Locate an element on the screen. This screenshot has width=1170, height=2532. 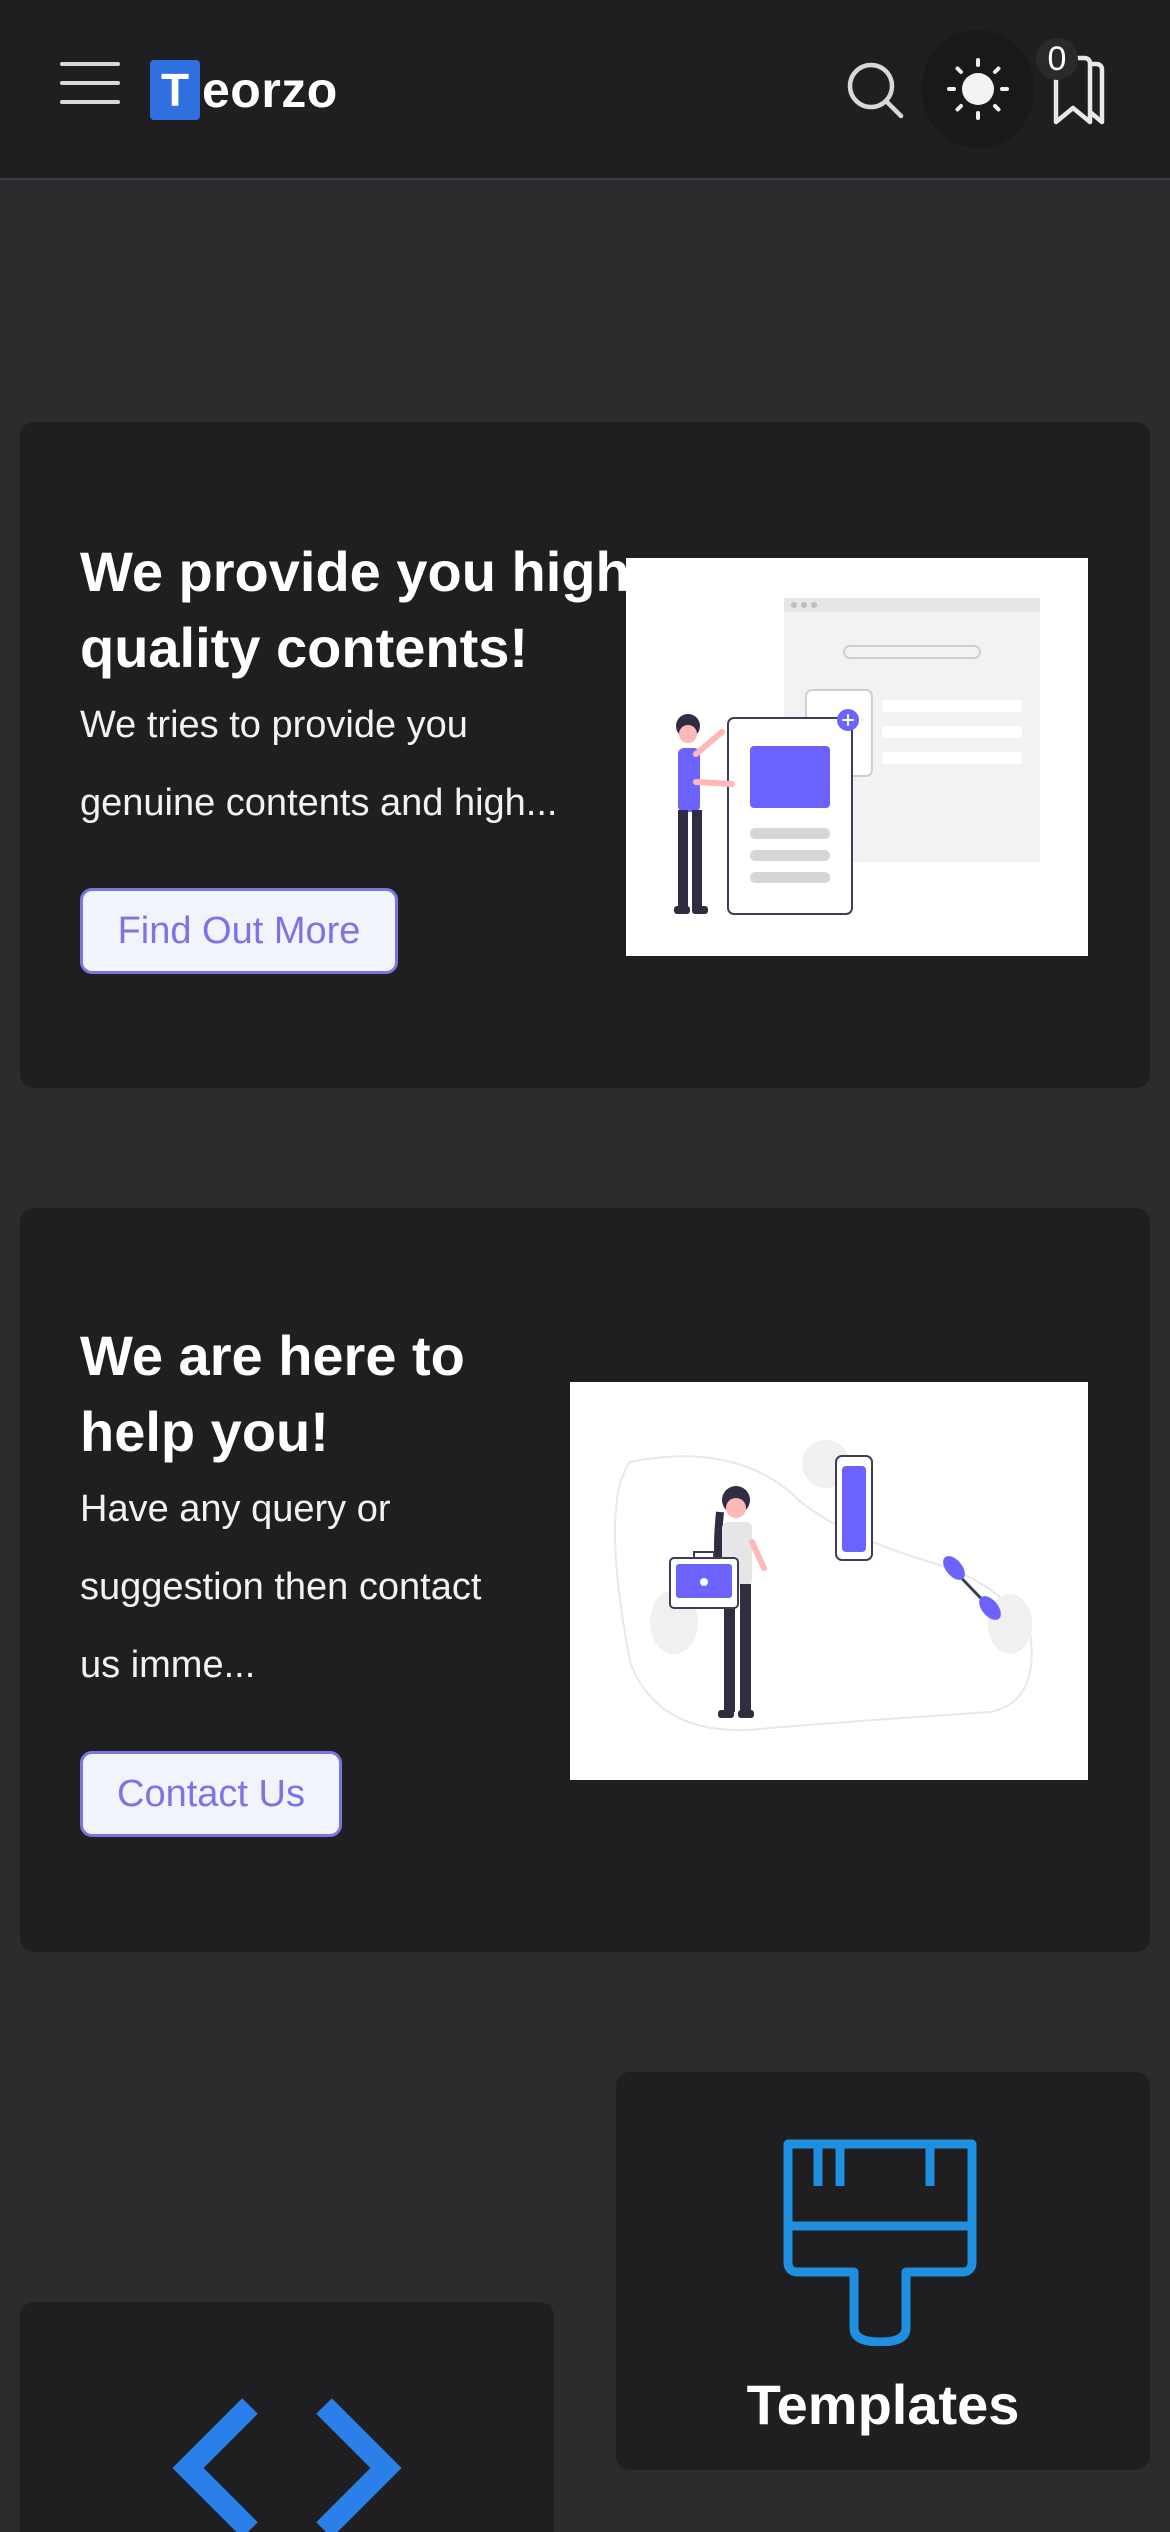
logo-letter: T is located at coordinates (175, 90).